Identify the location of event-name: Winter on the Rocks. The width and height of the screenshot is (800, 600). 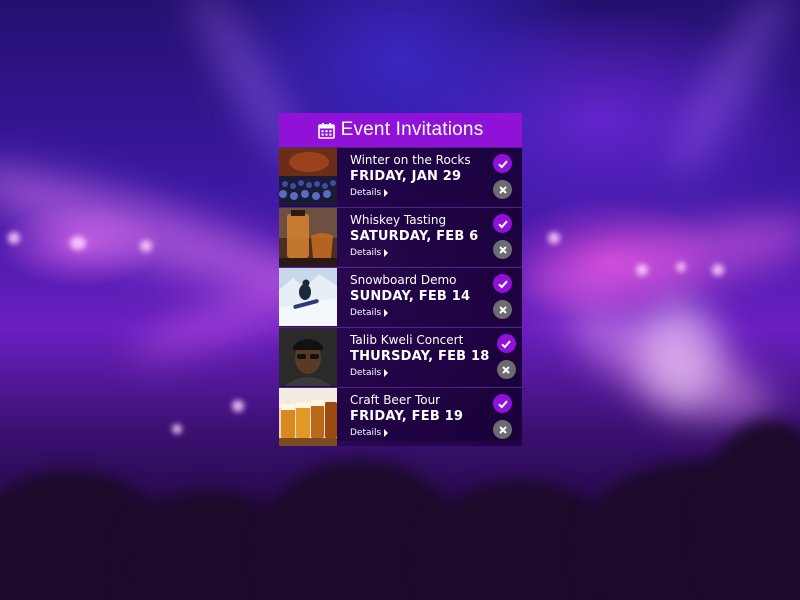
(410, 160).